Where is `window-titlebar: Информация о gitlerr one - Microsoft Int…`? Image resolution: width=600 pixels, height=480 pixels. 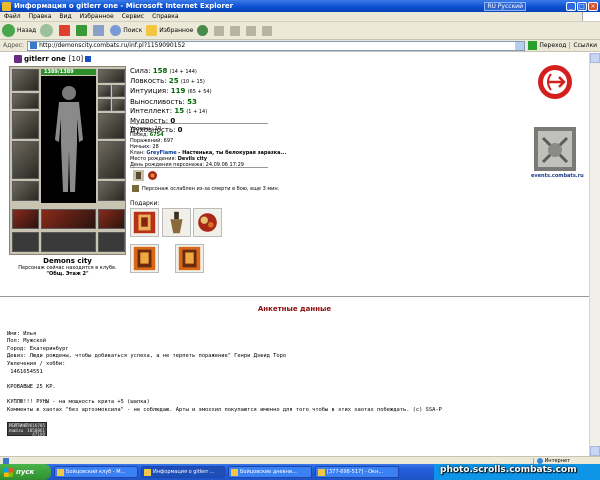 window-titlebar: Информация о gitlerr one - Microsoft Int… is located at coordinates (300, 6).